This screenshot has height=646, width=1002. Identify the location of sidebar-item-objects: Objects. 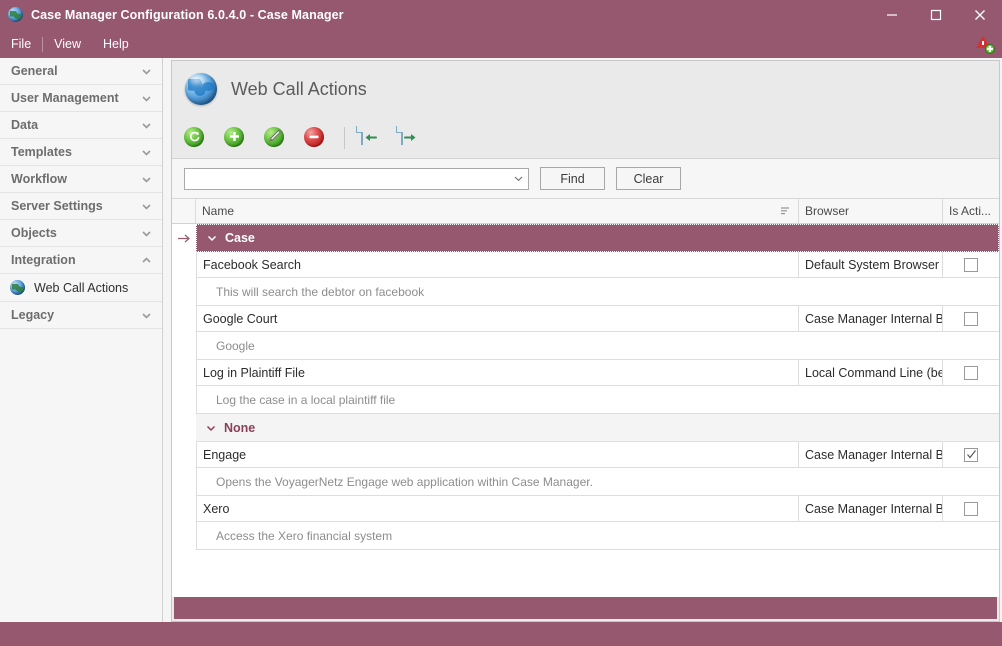
(81, 233).